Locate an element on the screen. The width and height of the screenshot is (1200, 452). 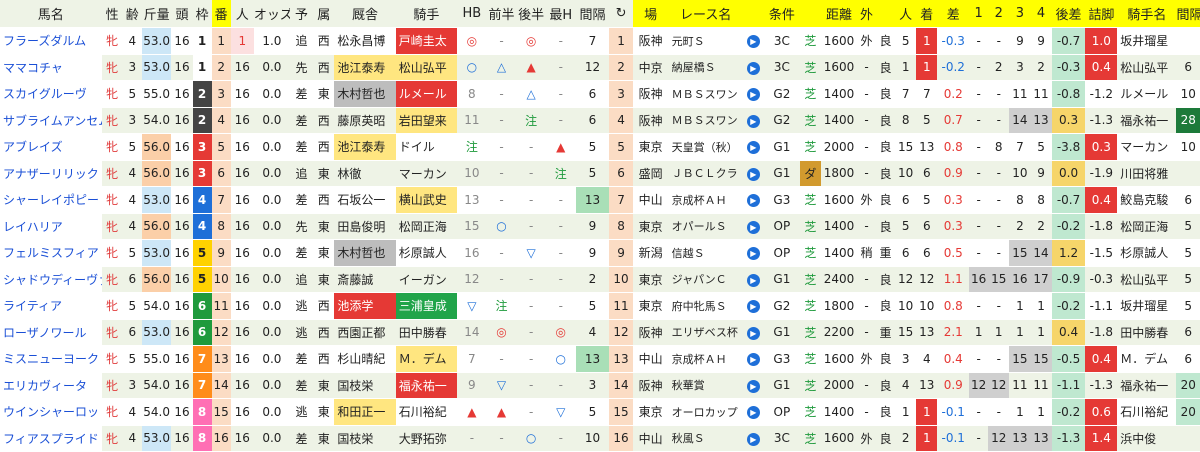
column-header: 厩舎 is located at coordinates (365, 14).